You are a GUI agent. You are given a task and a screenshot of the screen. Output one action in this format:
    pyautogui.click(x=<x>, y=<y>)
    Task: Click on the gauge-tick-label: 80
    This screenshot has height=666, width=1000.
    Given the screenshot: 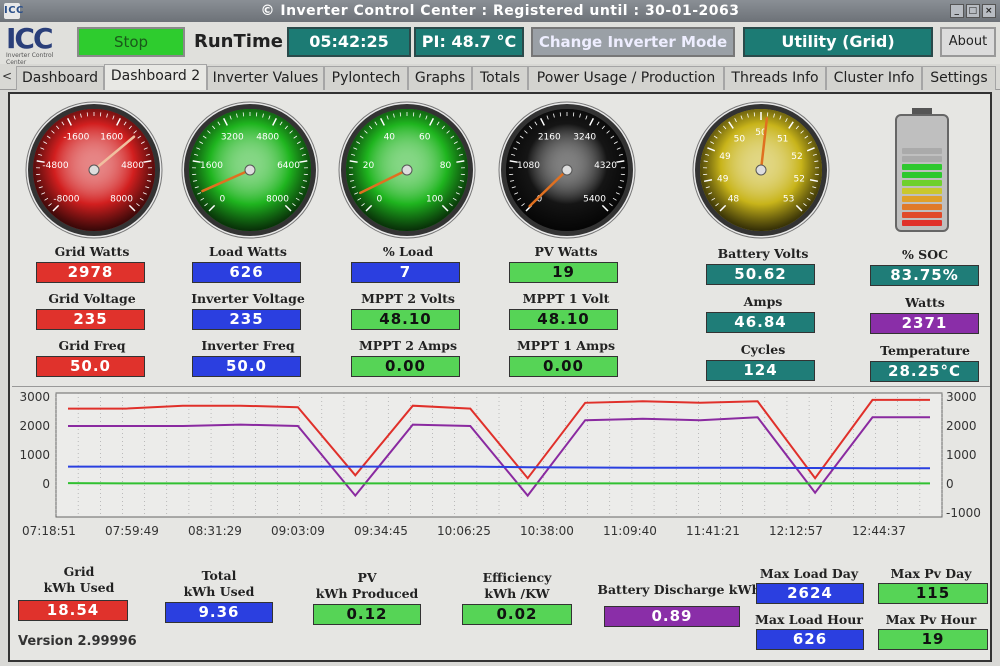 What is the action you would take?
    pyautogui.click(x=446, y=166)
    